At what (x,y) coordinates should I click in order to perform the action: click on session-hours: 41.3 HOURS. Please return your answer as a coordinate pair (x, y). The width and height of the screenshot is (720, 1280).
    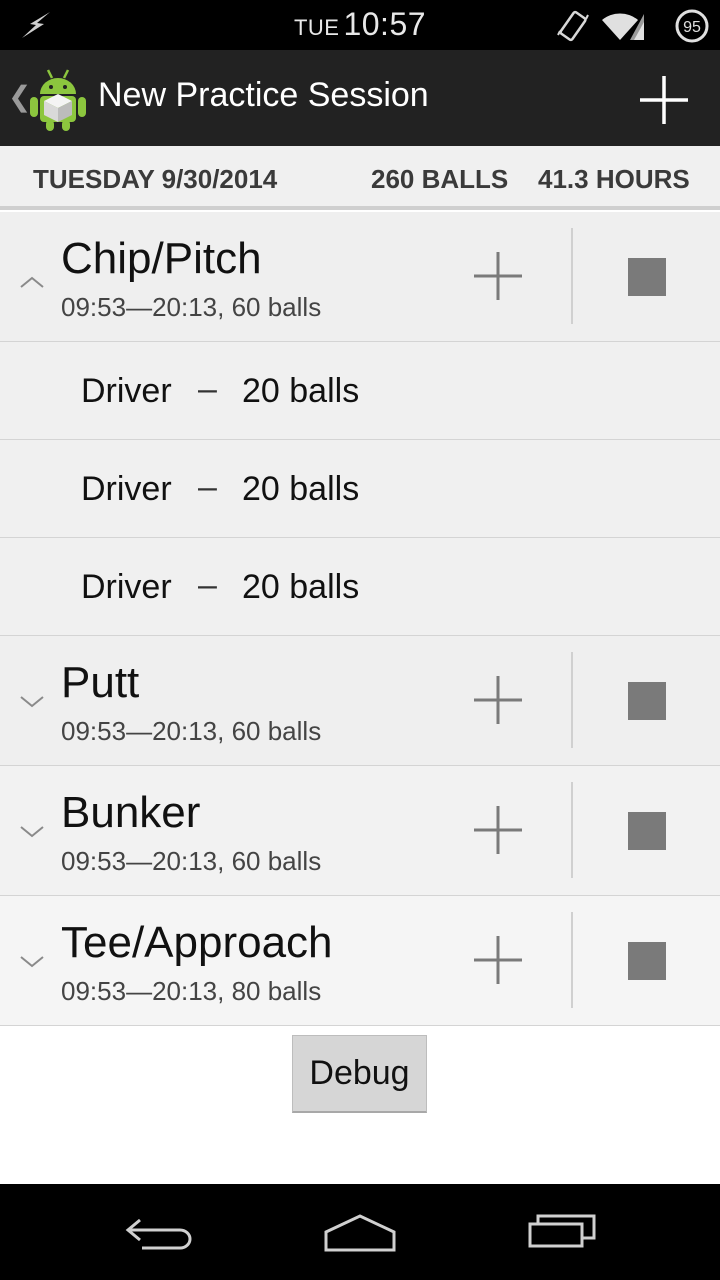
    Looking at the image, I should click on (614, 179).